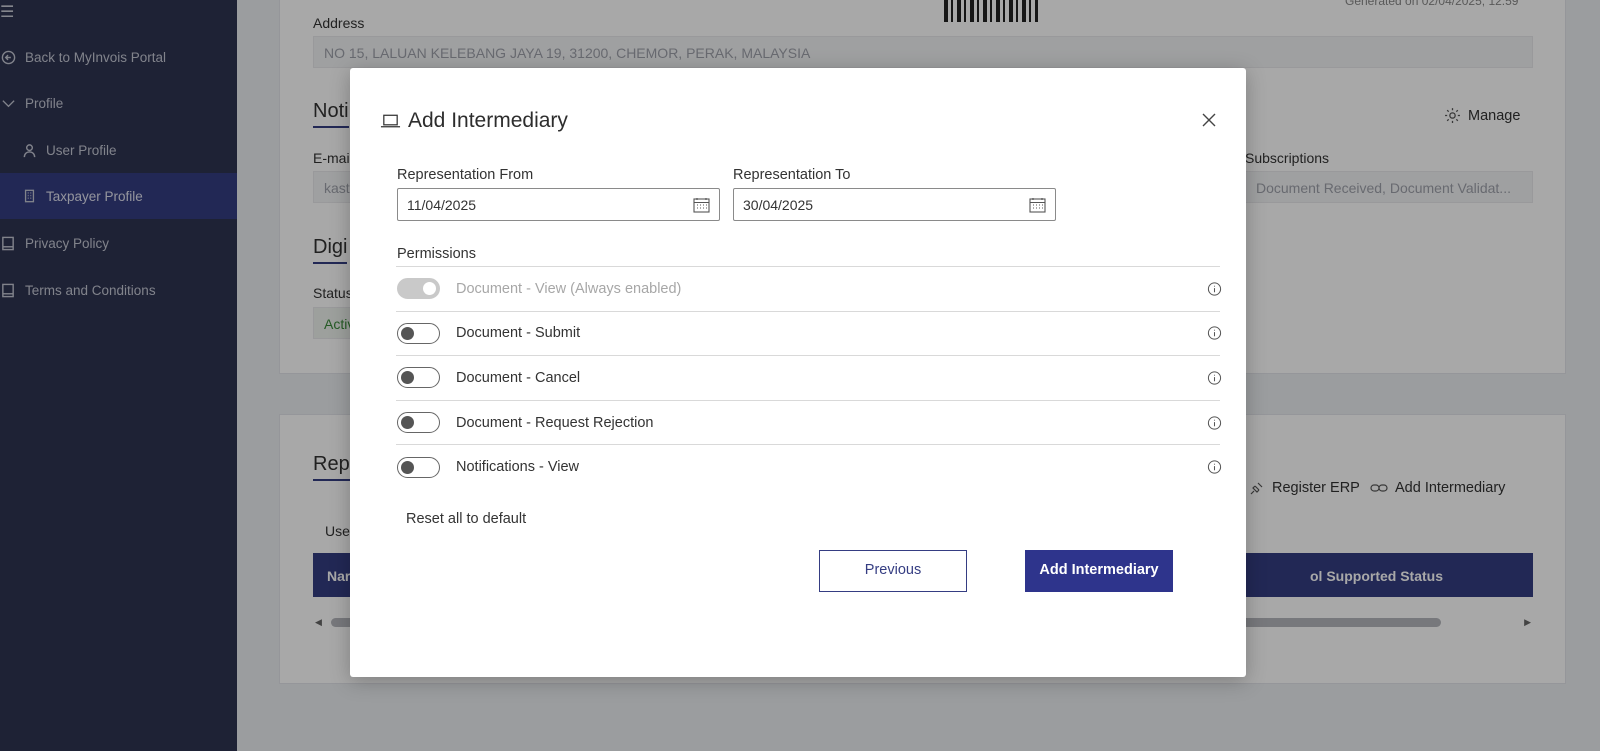 Image resolution: width=1600 pixels, height=751 pixels. What do you see at coordinates (418, 289) in the screenshot?
I see `toggle-document-view` at bounding box center [418, 289].